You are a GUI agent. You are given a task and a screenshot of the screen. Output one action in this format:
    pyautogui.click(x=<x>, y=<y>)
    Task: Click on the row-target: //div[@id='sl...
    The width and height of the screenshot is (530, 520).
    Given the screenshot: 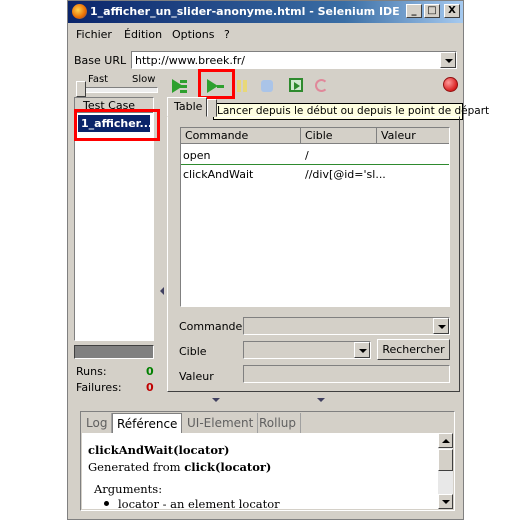 What is the action you would take?
    pyautogui.click(x=345, y=174)
    